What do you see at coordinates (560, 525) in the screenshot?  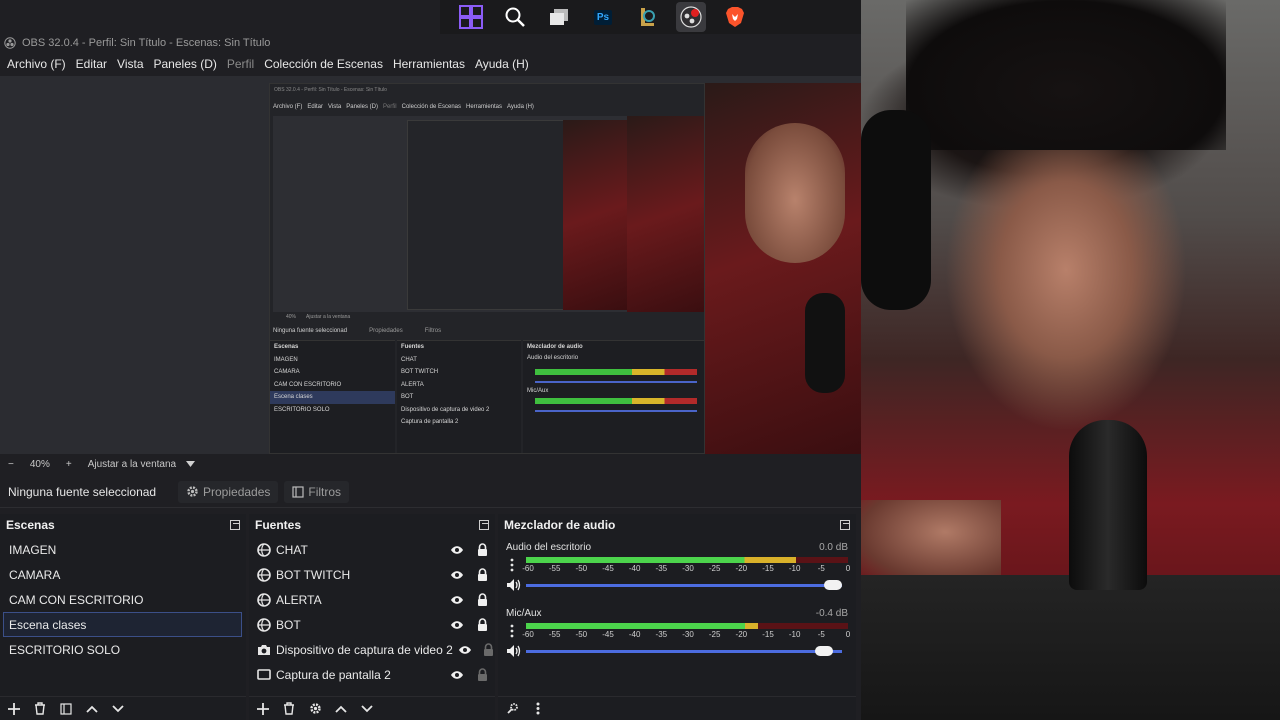 I see `mixer-title: Mezclador de audio` at bounding box center [560, 525].